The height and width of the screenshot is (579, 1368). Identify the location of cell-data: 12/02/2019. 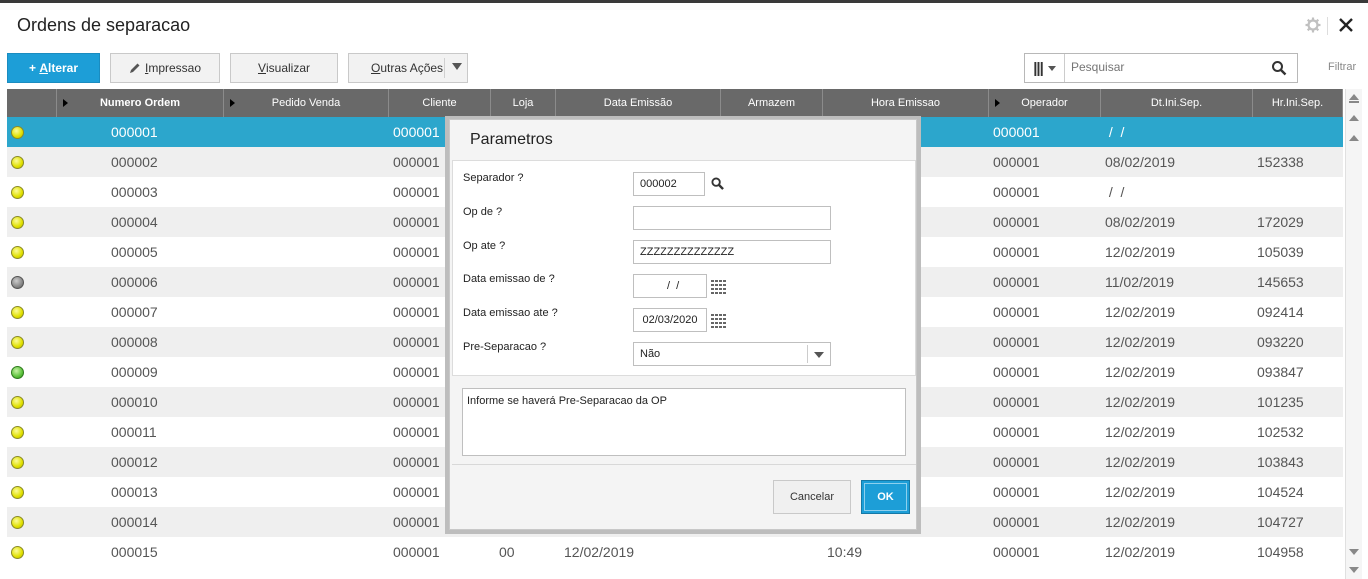
(599, 552).